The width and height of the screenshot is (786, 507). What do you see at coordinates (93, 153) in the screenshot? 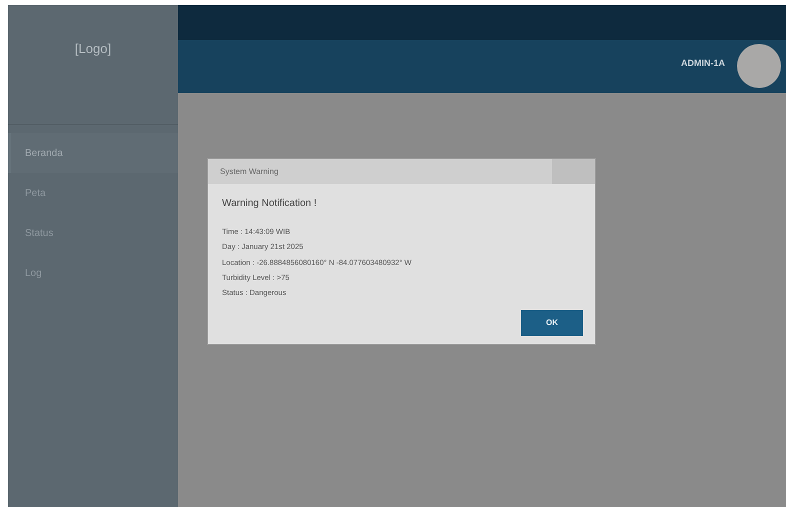
I see `sidebar-item: Beranda` at bounding box center [93, 153].